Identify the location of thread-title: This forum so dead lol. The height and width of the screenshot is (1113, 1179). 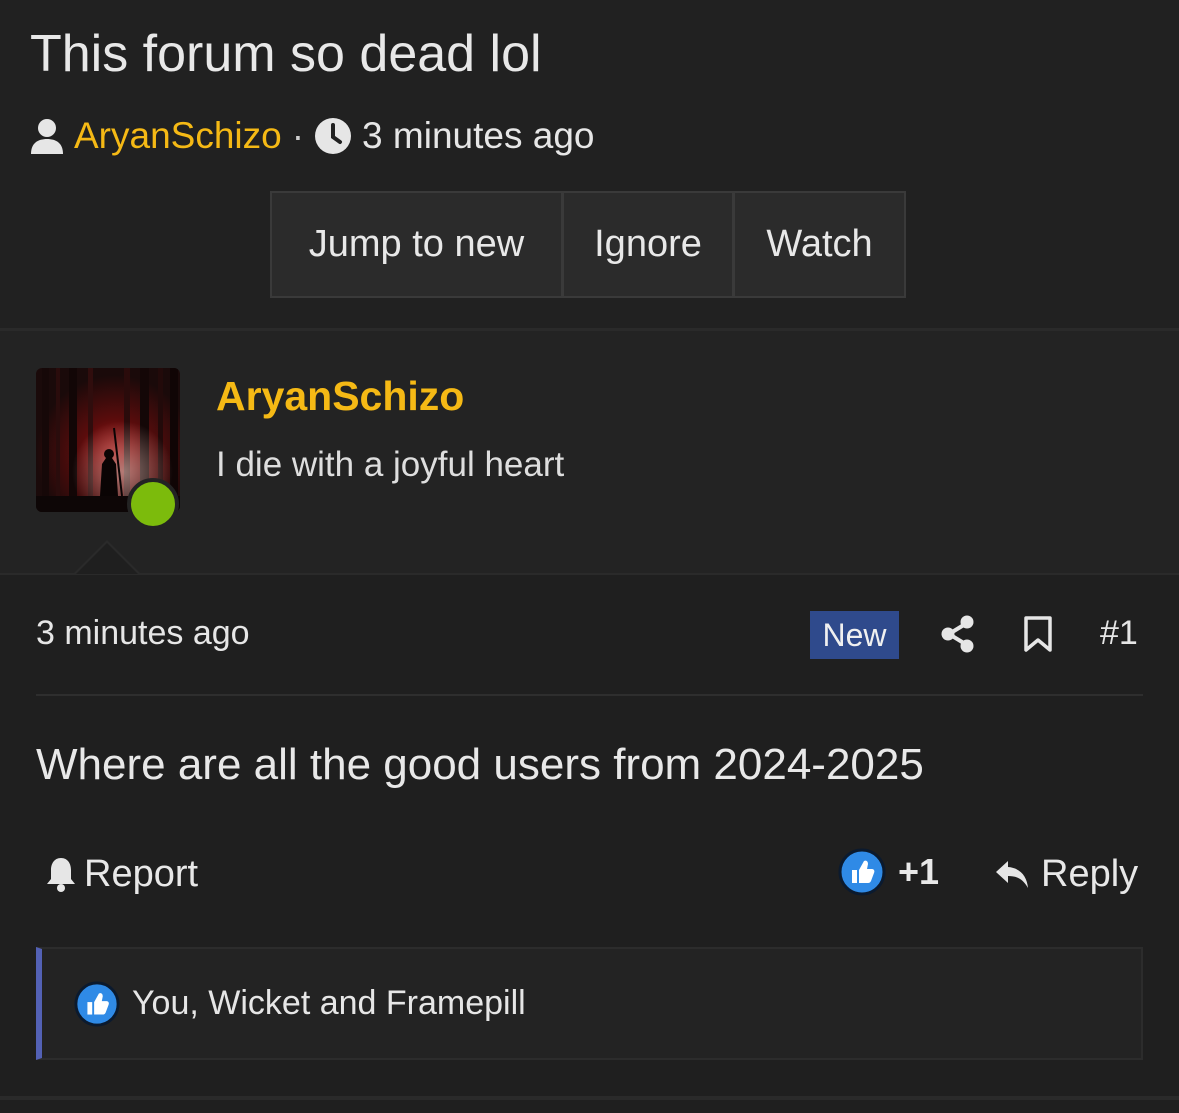
(286, 54).